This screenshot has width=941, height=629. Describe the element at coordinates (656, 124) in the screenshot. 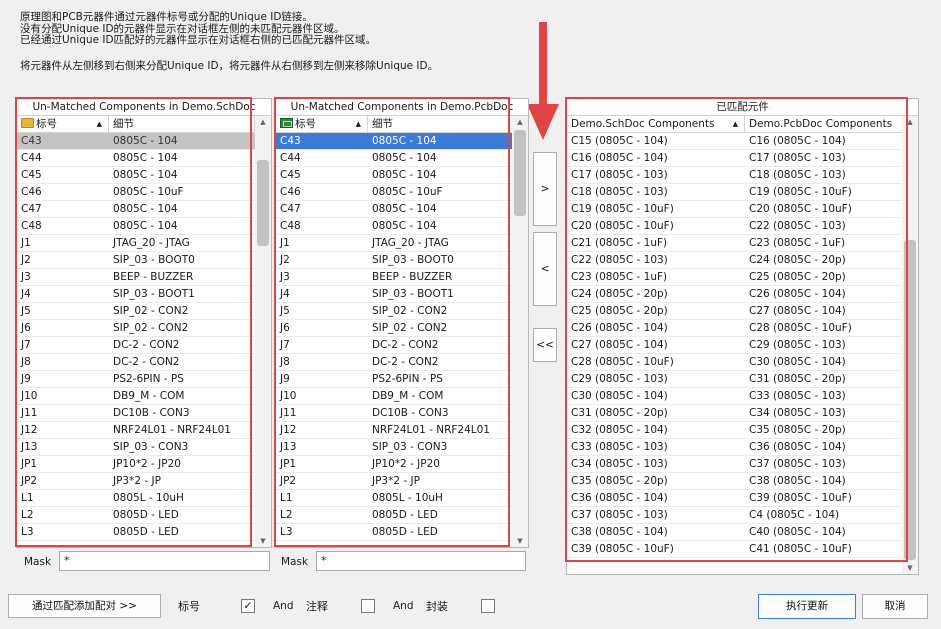

I see `matched-col-sch: Demo.SchDoc Components ▲` at that location.